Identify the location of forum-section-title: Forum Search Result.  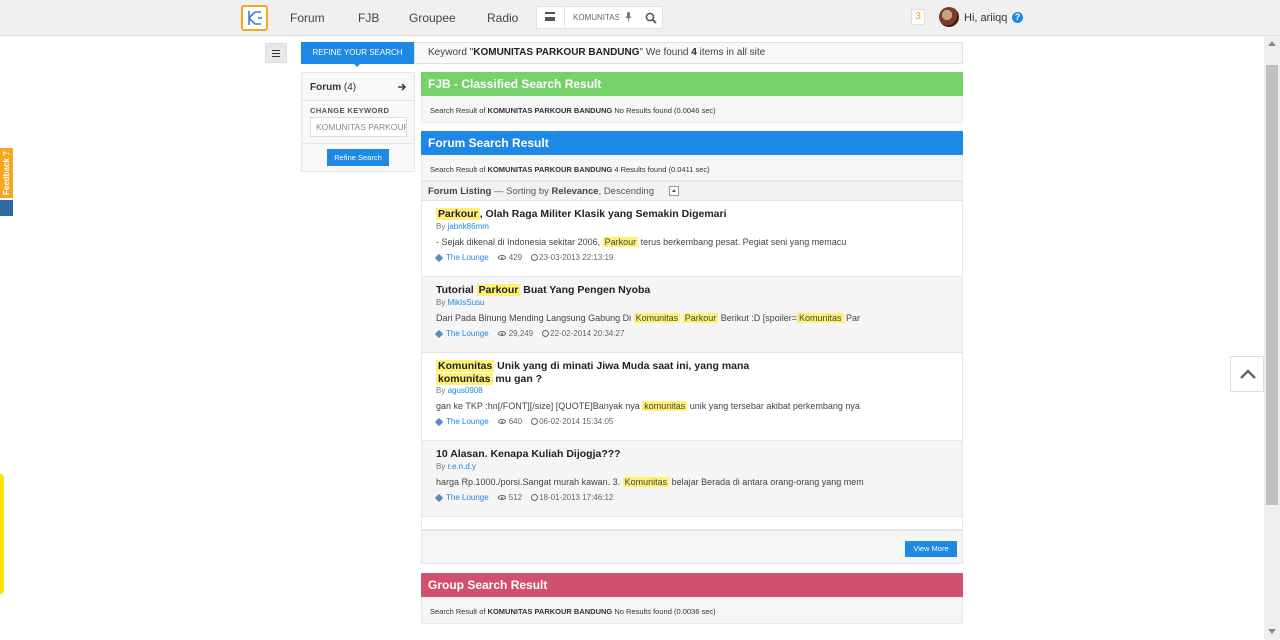
(692, 143).